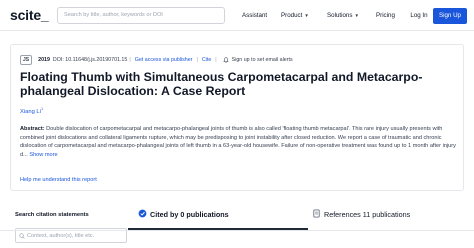 Image resolution: width=474 pixels, height=248 pixels. Describe the element at coordinates (189, 214) in the screenshot. I see `cited-by-label: Cited by 0 publications` at that location.